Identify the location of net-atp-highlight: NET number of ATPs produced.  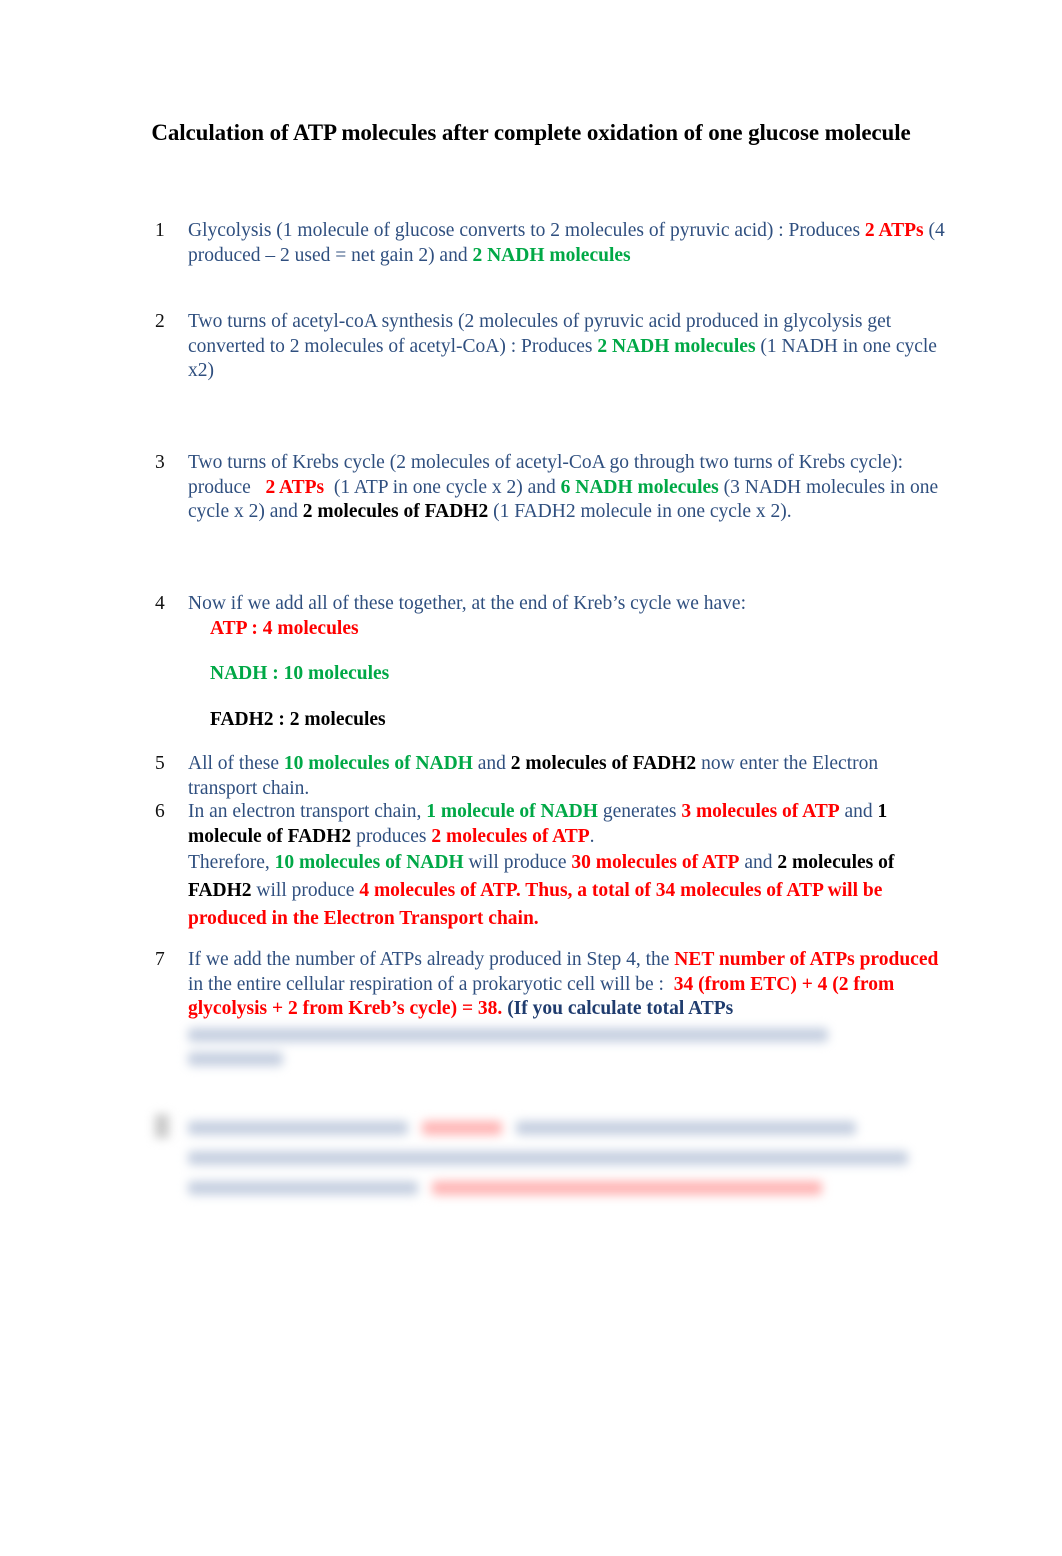
(806, 959).